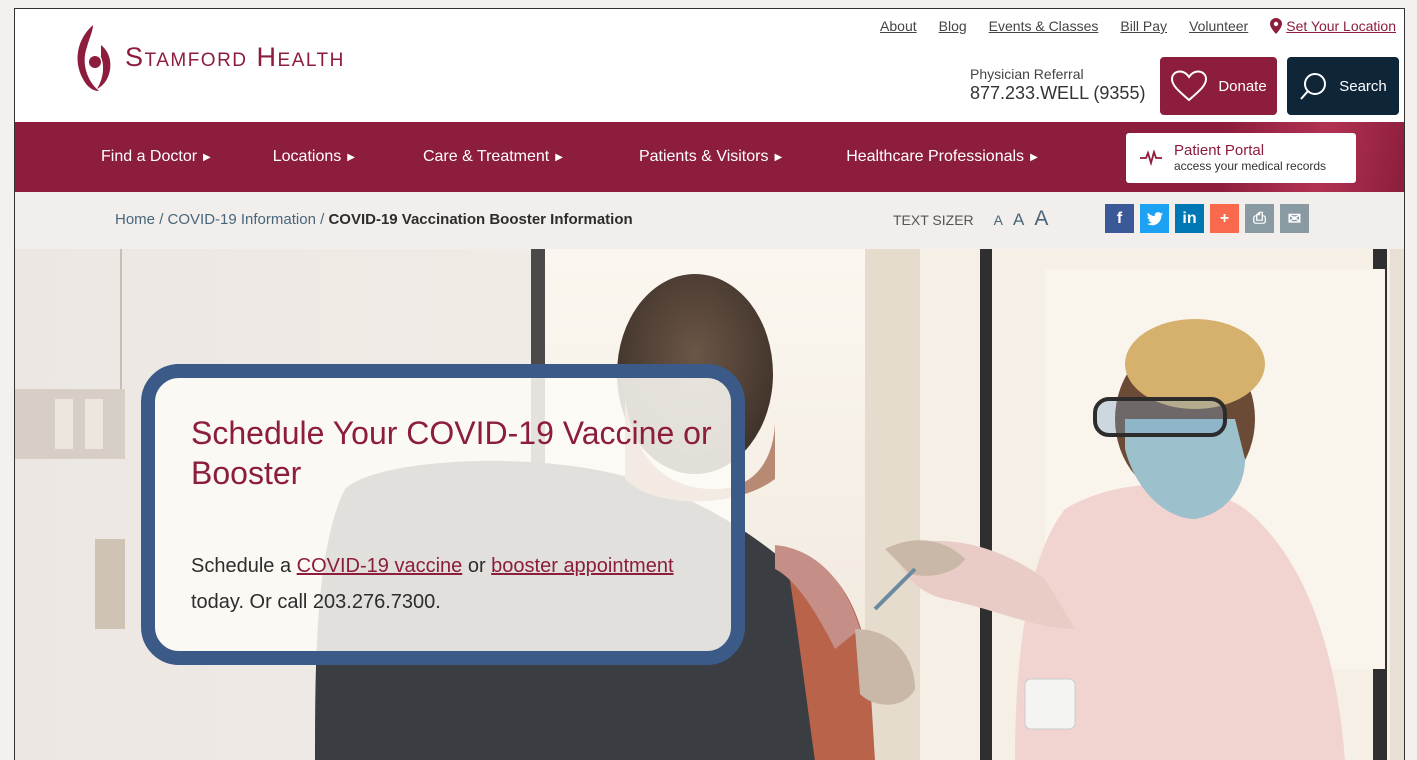 The image size is (1417, 760). Describe the element at coordinates (1044, 26) in the screenshot. I see `utility-link-events: Events & Classes` at that location.